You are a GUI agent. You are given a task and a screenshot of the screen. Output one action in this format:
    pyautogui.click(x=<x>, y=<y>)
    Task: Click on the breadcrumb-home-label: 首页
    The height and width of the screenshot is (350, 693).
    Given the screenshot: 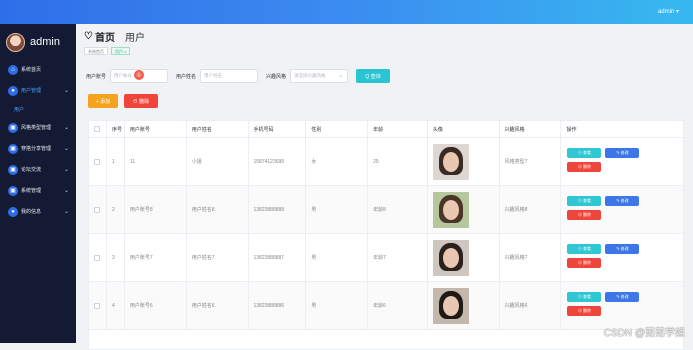 What is the action you would take?
    pyautogui.click(x=104, y=38)
    